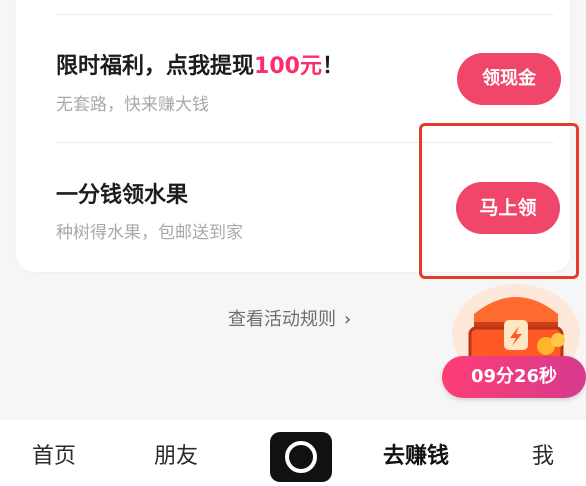 The height and width of the screenshot is (486, 586). I want to click on task-title-fruit: 一分钱领水果, so click(122, 195).